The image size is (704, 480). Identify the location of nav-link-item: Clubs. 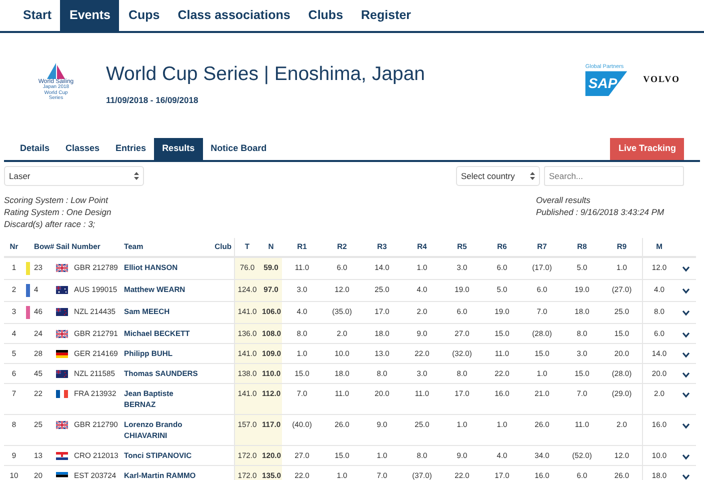
(325, 15).